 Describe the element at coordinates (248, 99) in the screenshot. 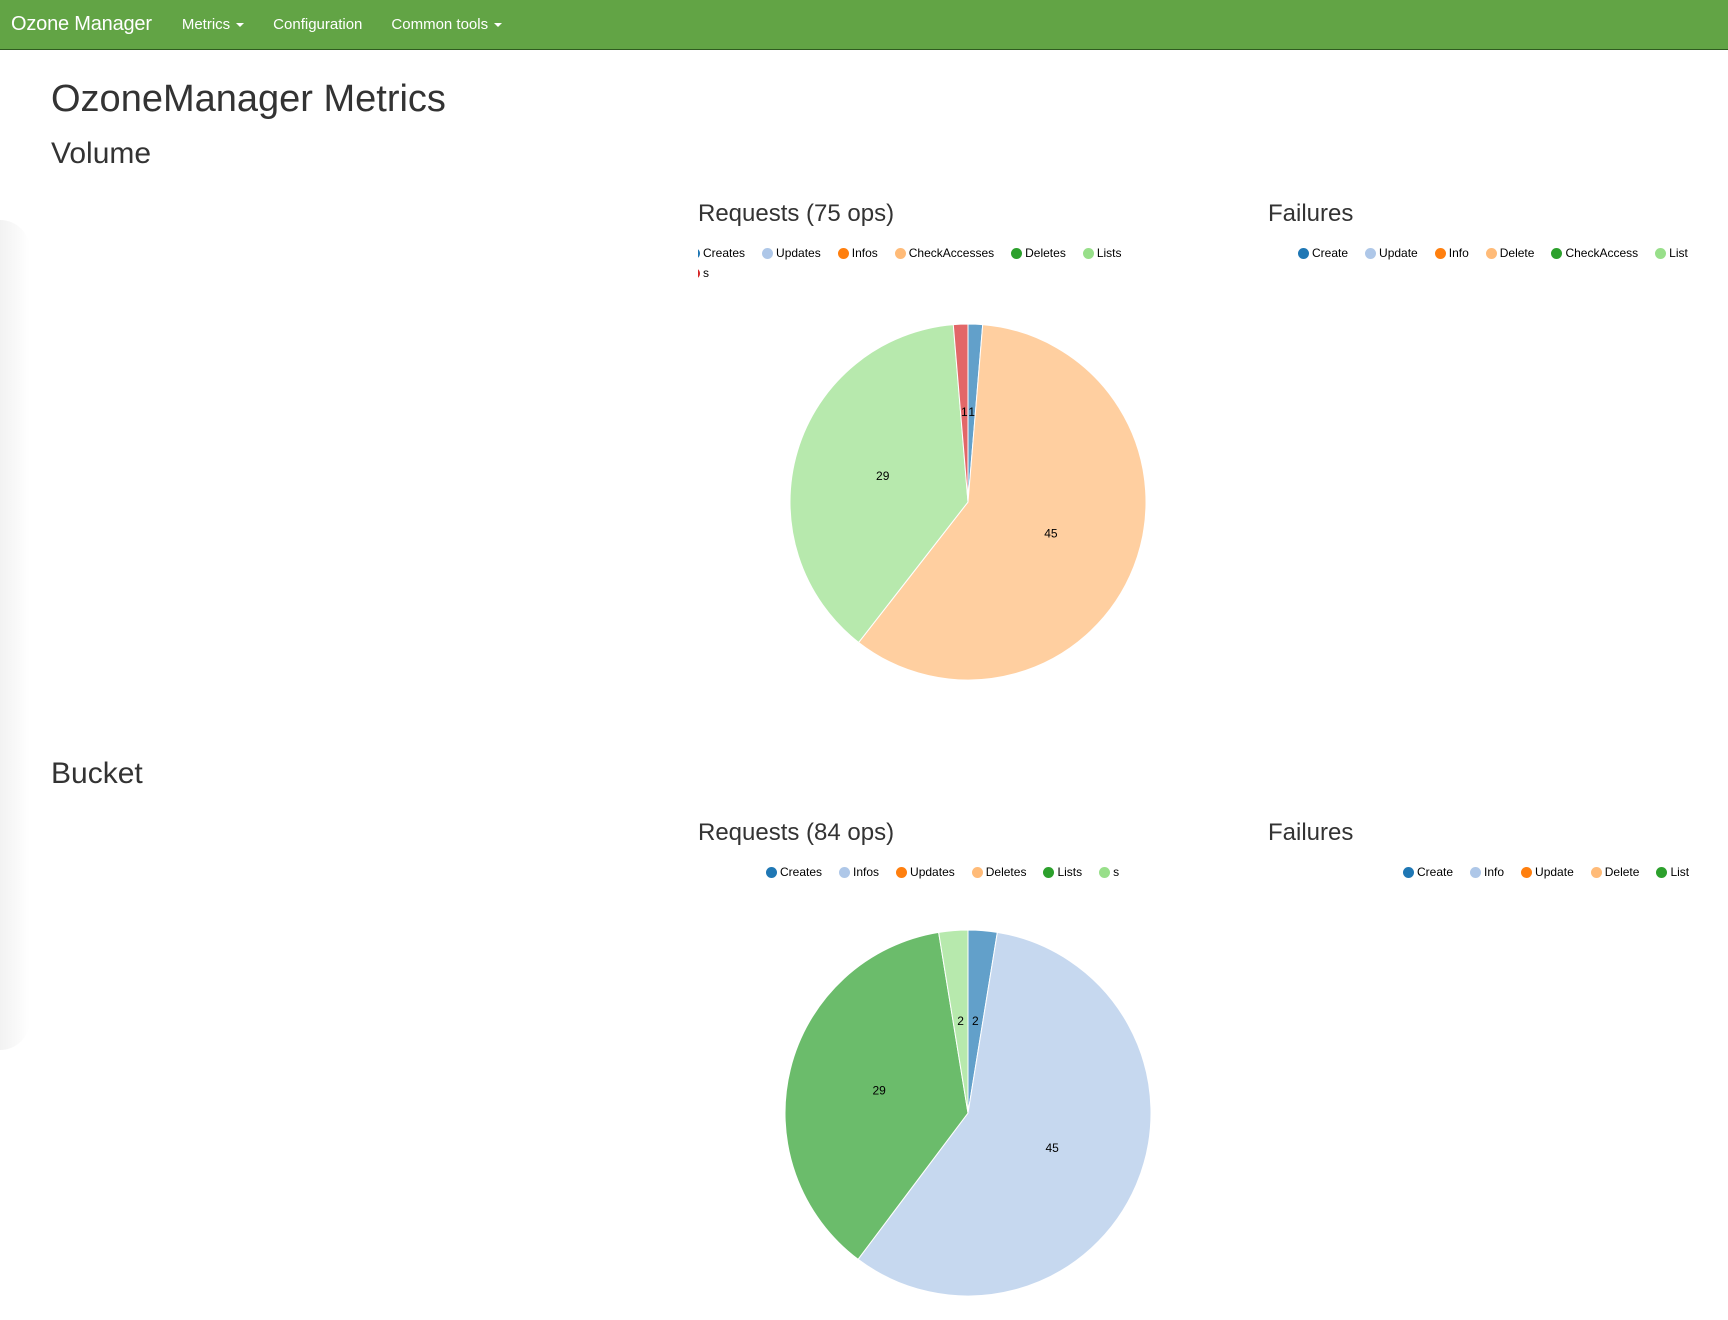

I see `page-title: OzoneManager Metrics` at that location.